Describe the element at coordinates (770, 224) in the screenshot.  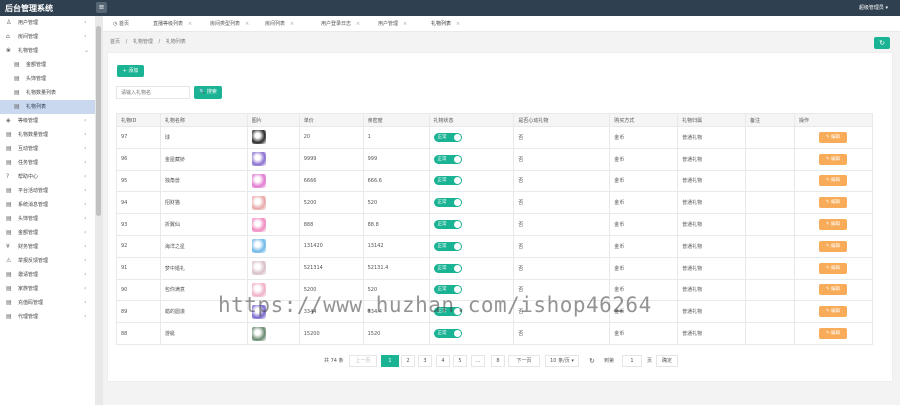
I see `cell-note` at that location.